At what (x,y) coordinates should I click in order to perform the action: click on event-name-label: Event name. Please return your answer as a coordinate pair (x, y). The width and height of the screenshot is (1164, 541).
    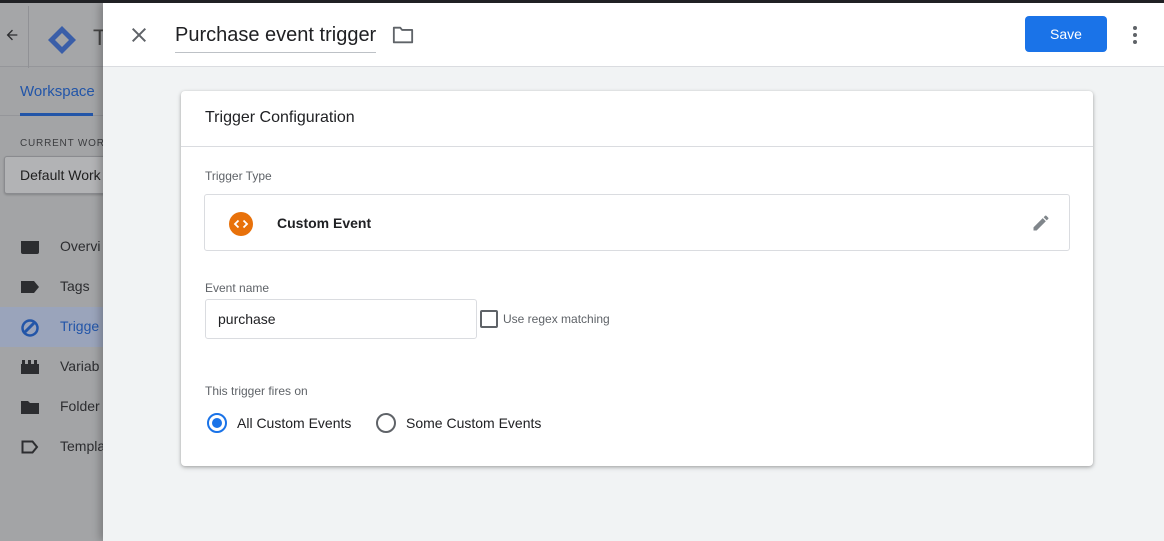
    Looking at the image, I should click on (237, 288).